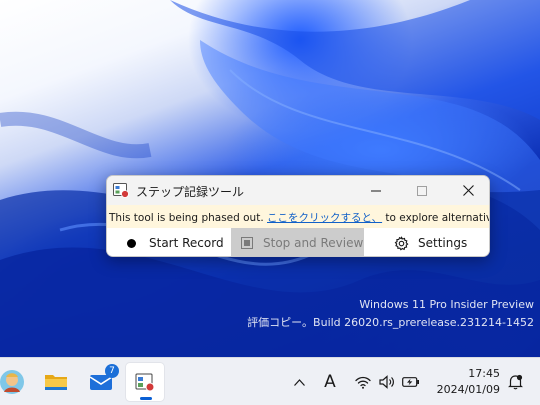  I want to click on close-icon, so click(468, 190).